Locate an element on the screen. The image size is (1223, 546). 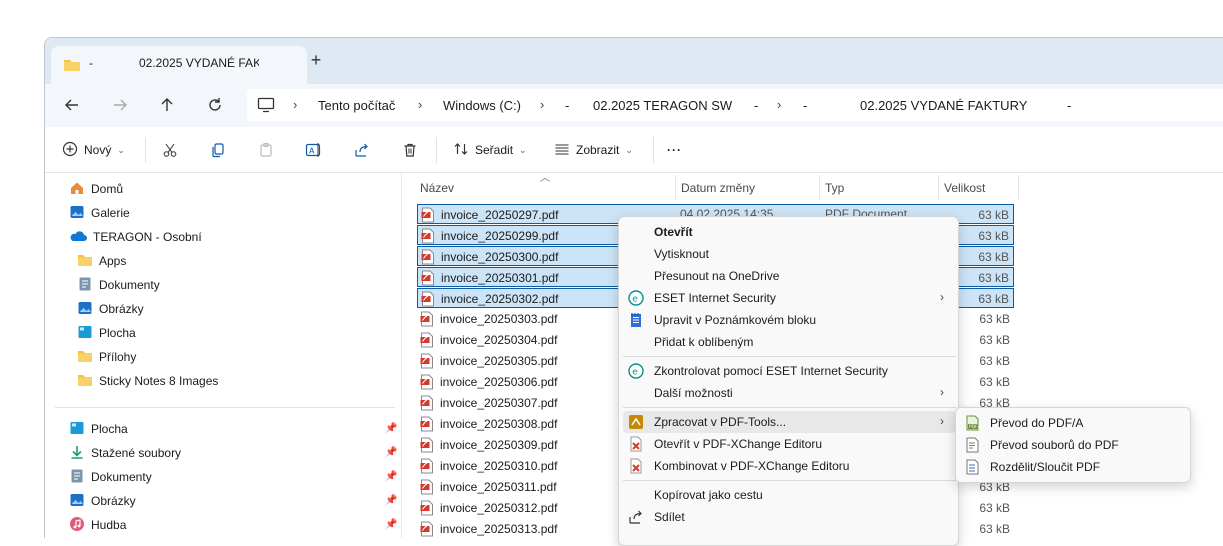
submenu-item: PDF/A Převod do PDF/A is located at coordinates (1074, 423).